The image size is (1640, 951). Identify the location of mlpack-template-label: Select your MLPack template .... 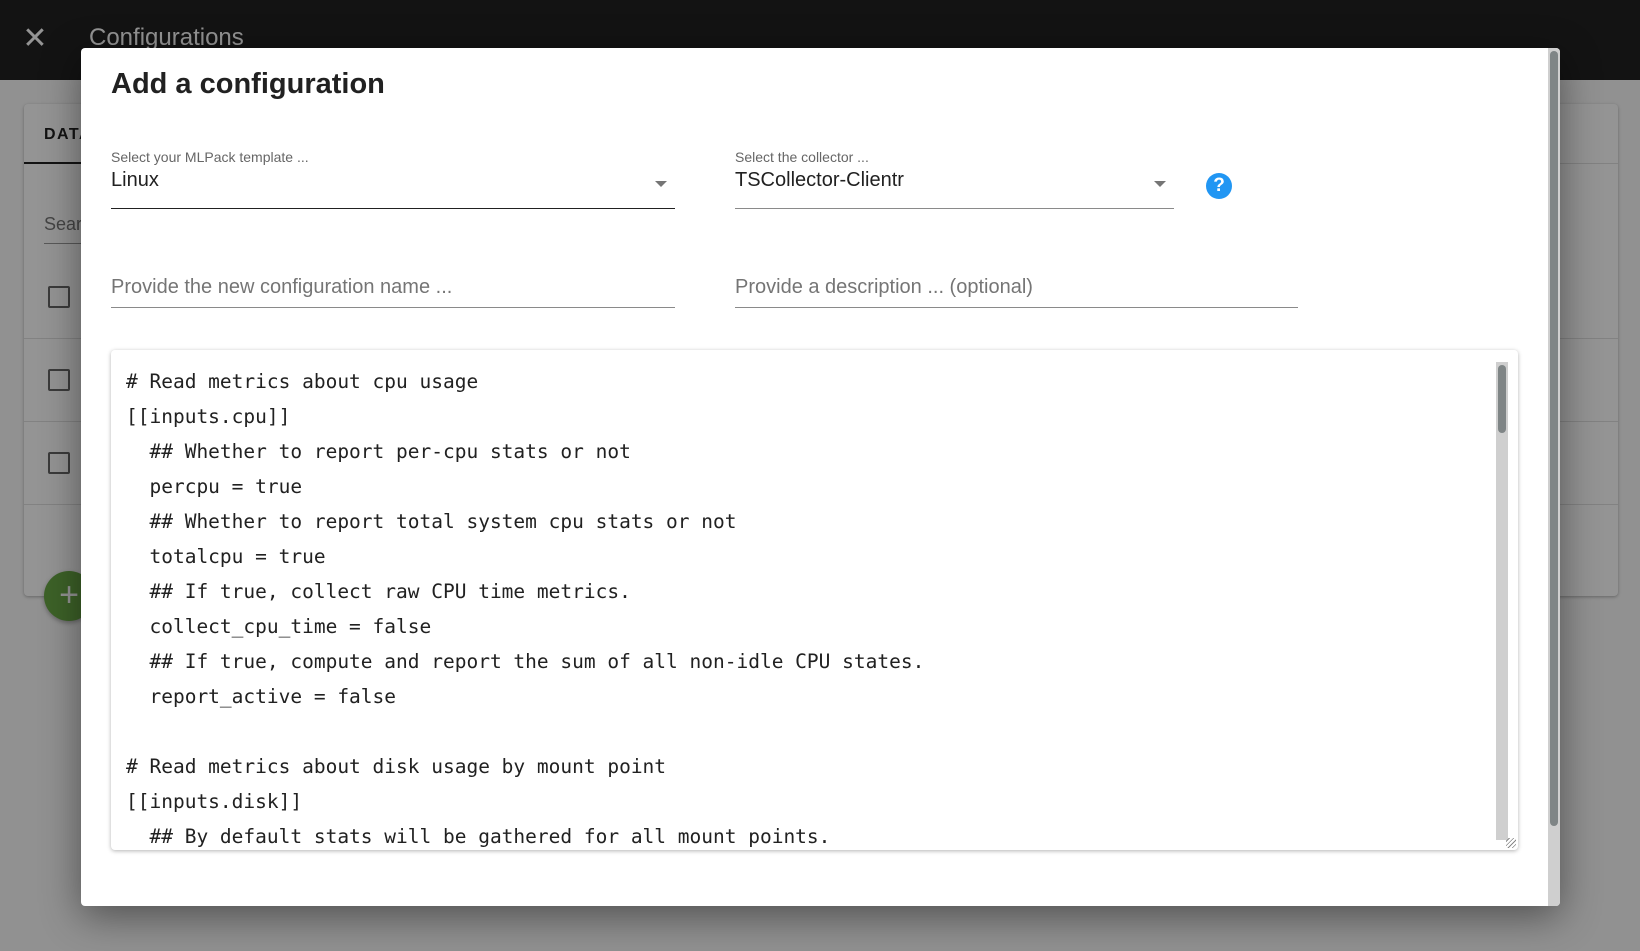
(210, 157).